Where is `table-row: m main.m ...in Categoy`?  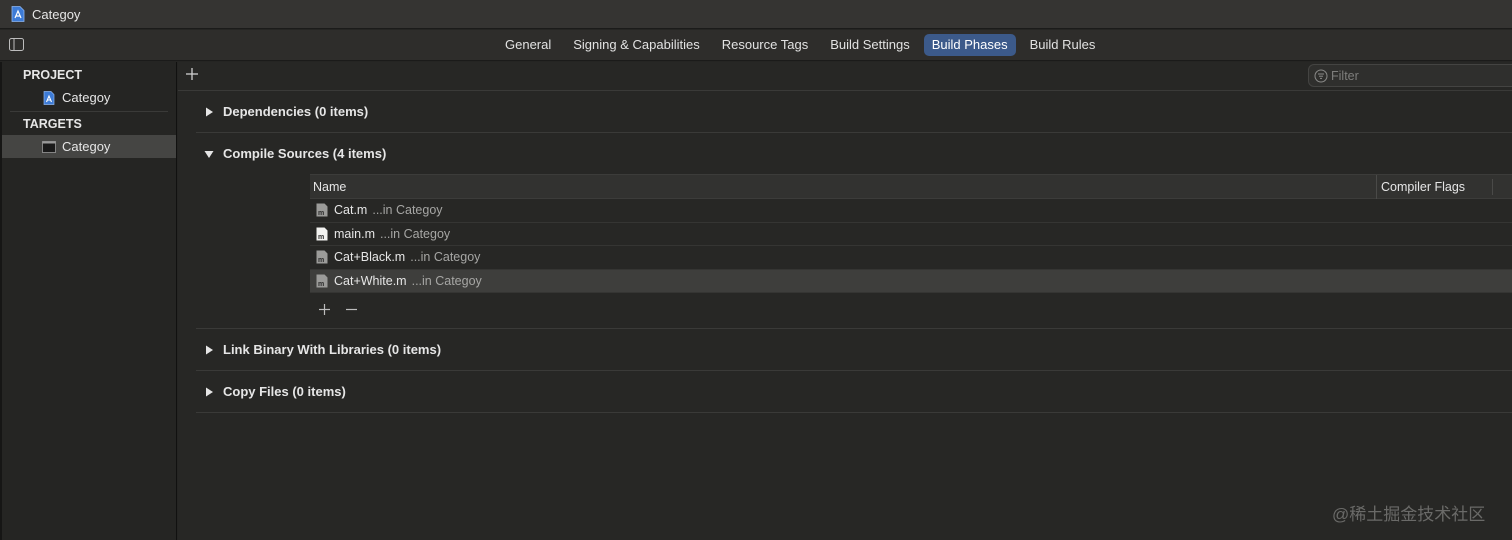 table-row: m main.m ...in Categoy is located at coordinates (911, 234).